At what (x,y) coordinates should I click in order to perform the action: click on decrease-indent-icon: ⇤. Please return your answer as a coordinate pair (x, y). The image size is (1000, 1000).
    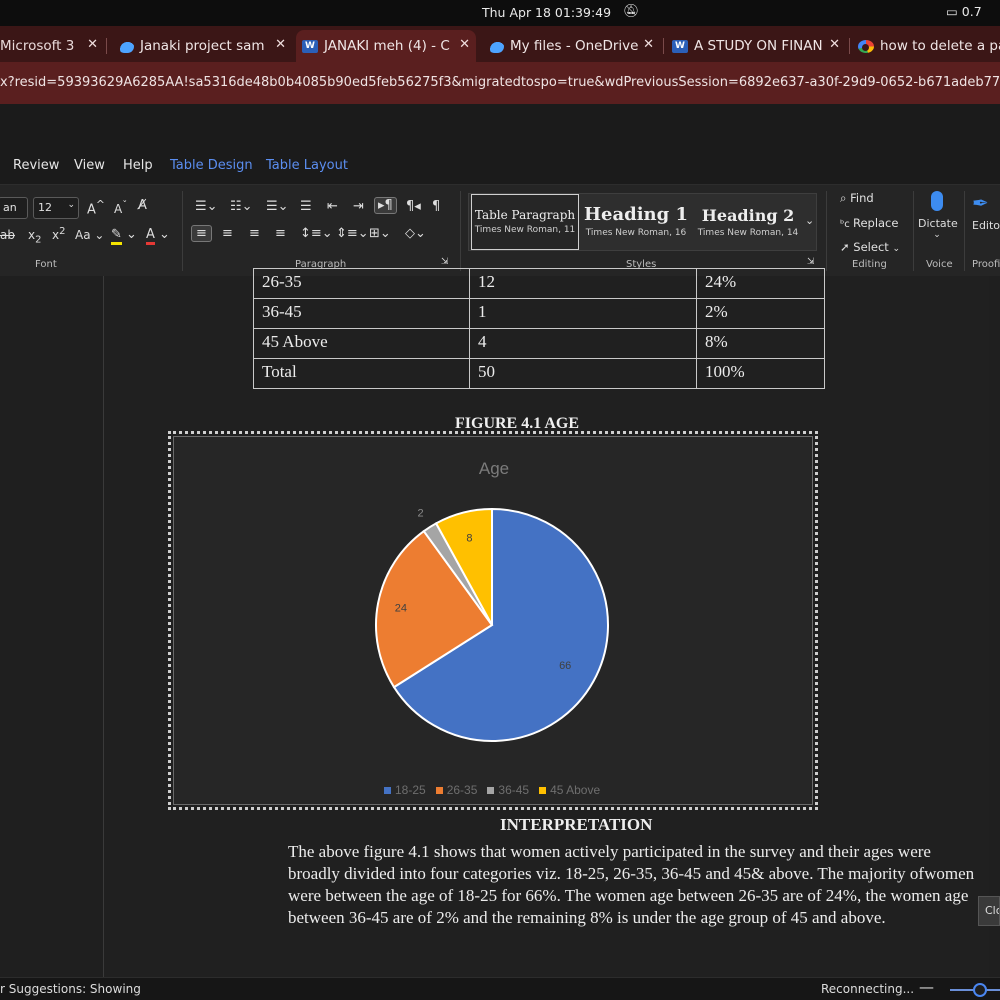
    Looking at the image, I should click on (332, 206).